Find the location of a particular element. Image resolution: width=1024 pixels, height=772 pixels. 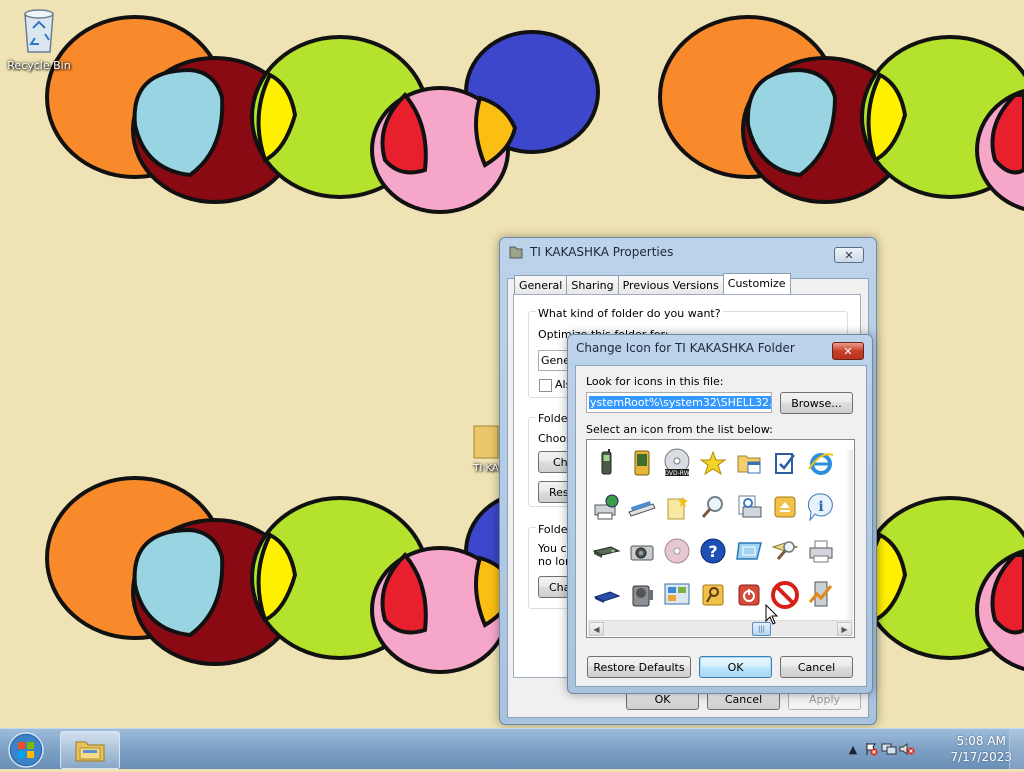

windows-explorer-icon is located at coordinates (90, 751).